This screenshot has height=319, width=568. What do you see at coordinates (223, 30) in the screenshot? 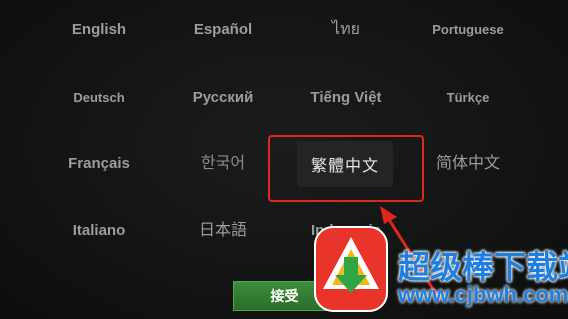
I see `language-option-espanol: Español` at bounding box center [223, 30].